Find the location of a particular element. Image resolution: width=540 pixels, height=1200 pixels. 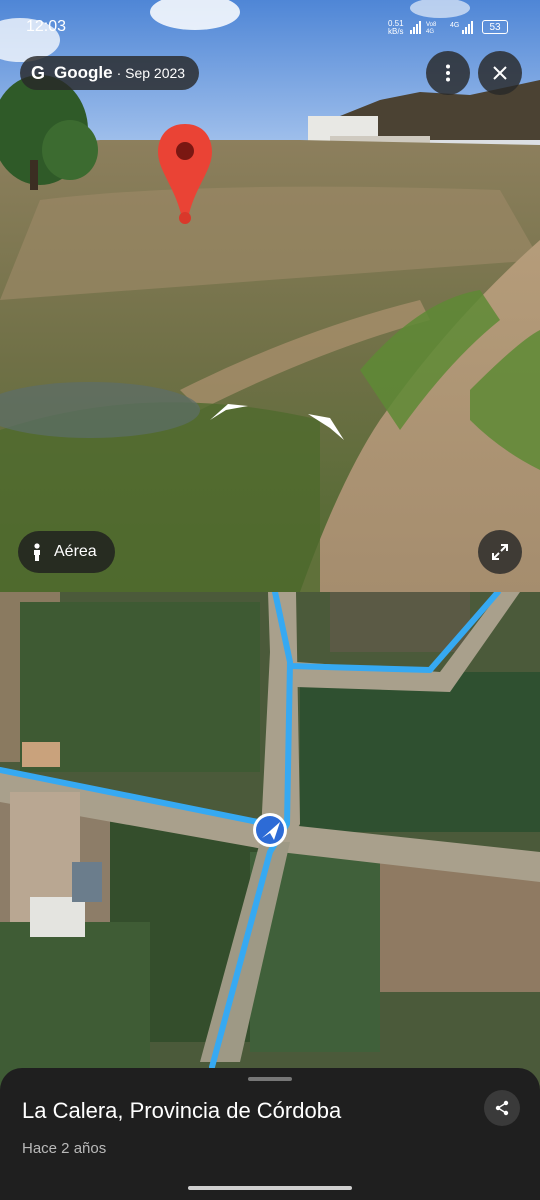

share-button is located at coordinates (502, 1108).